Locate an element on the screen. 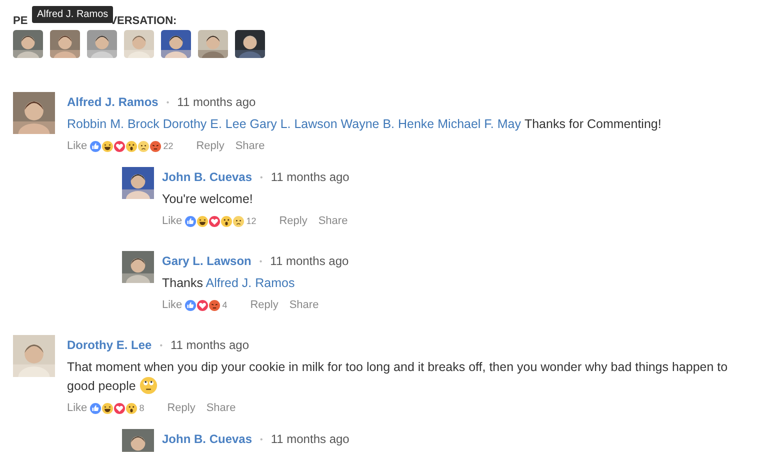 Image resolution: width=760 pixels, height=452 pixels. comment-text: That moment when you dip your cookie in milk for too long and it breaks off, then you wonder why bad things happen to is located at coordinates (397, 367).